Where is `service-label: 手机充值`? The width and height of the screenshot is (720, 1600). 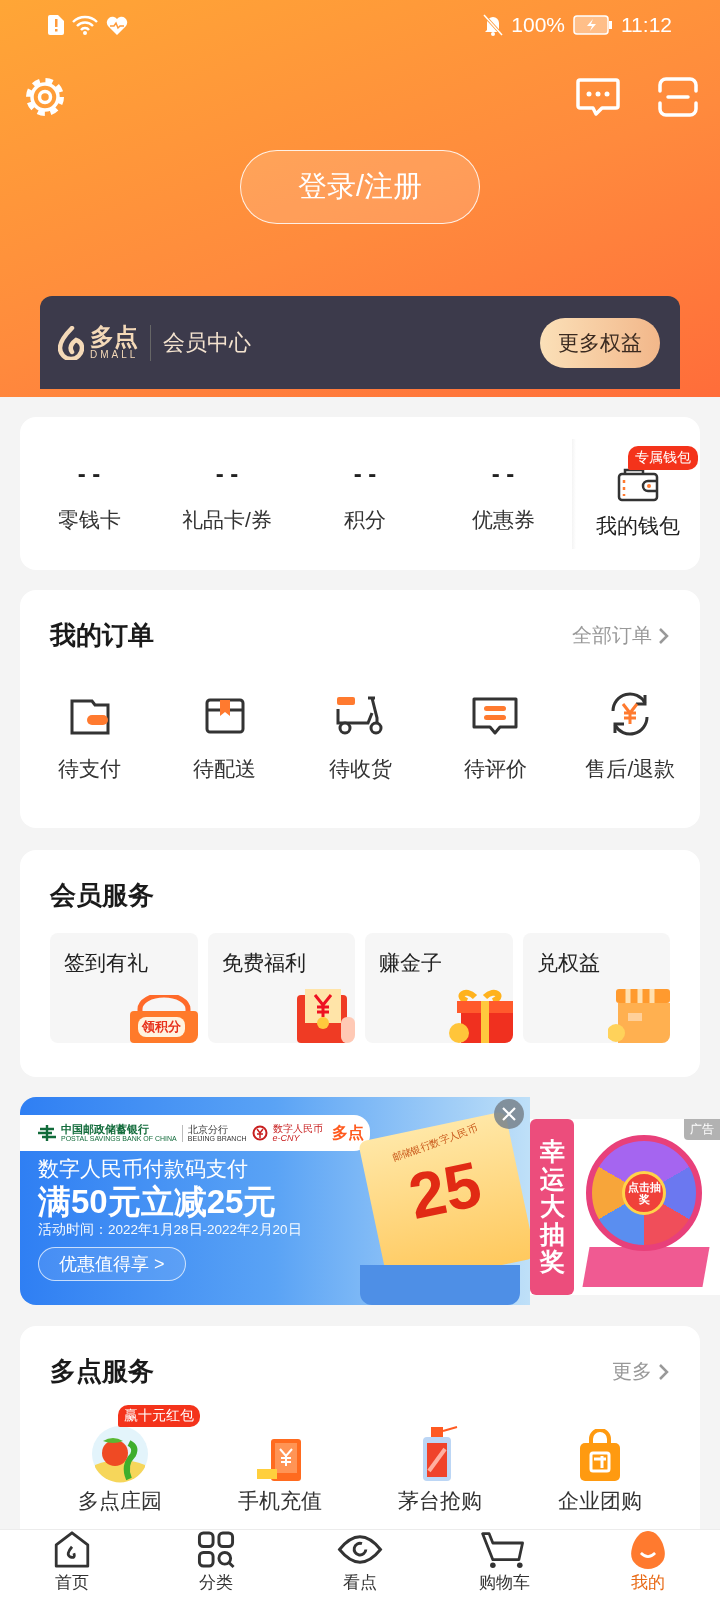
service-label: 手机充值 is located at coordinates (280, 1501).